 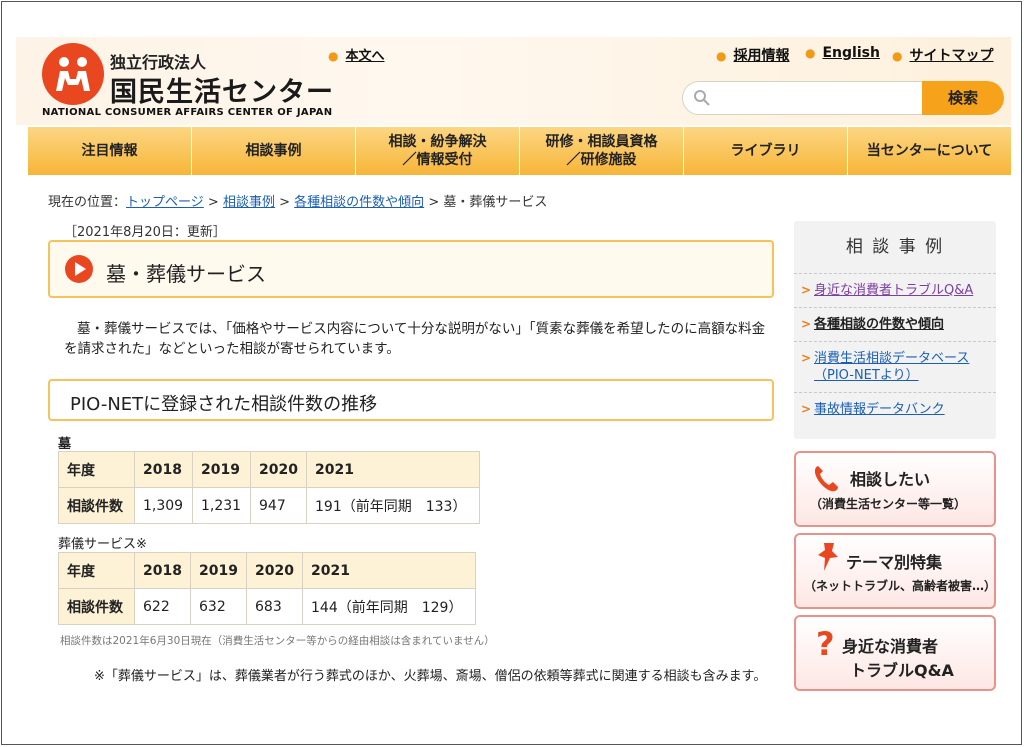 I want to click on sidebar-item-database: > 消費生活相談データベース （PIO-NETより）, so click(x=895, y=366).